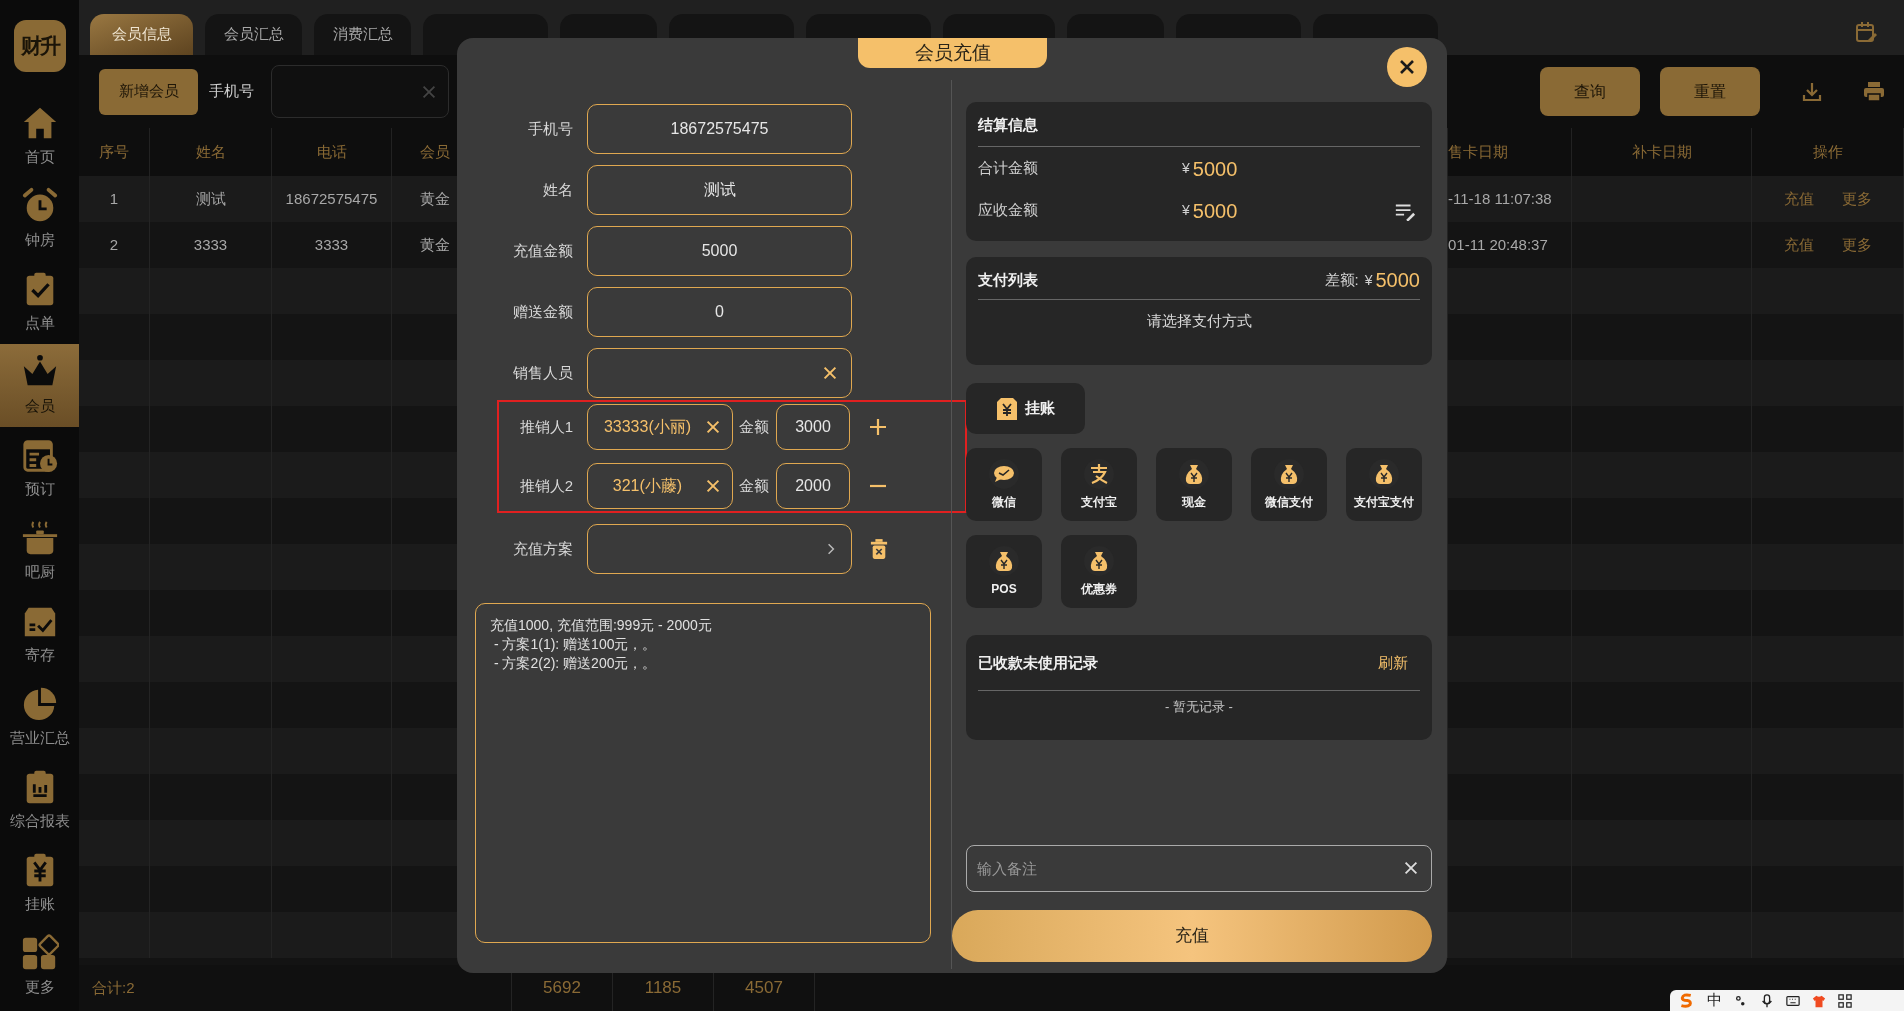  I want to click on keyboard-icon, so click(1793, 1000).